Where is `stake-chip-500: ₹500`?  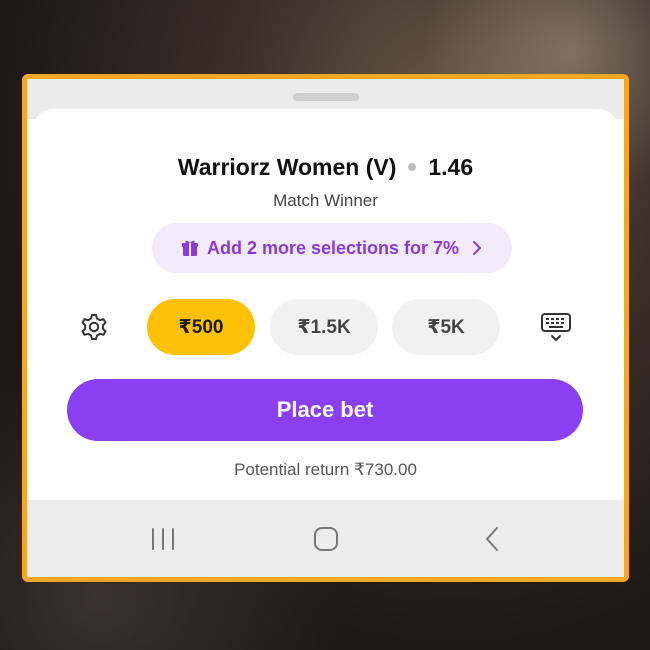
stake-chip-500: ₹500 is located at coordinates (201, 327).